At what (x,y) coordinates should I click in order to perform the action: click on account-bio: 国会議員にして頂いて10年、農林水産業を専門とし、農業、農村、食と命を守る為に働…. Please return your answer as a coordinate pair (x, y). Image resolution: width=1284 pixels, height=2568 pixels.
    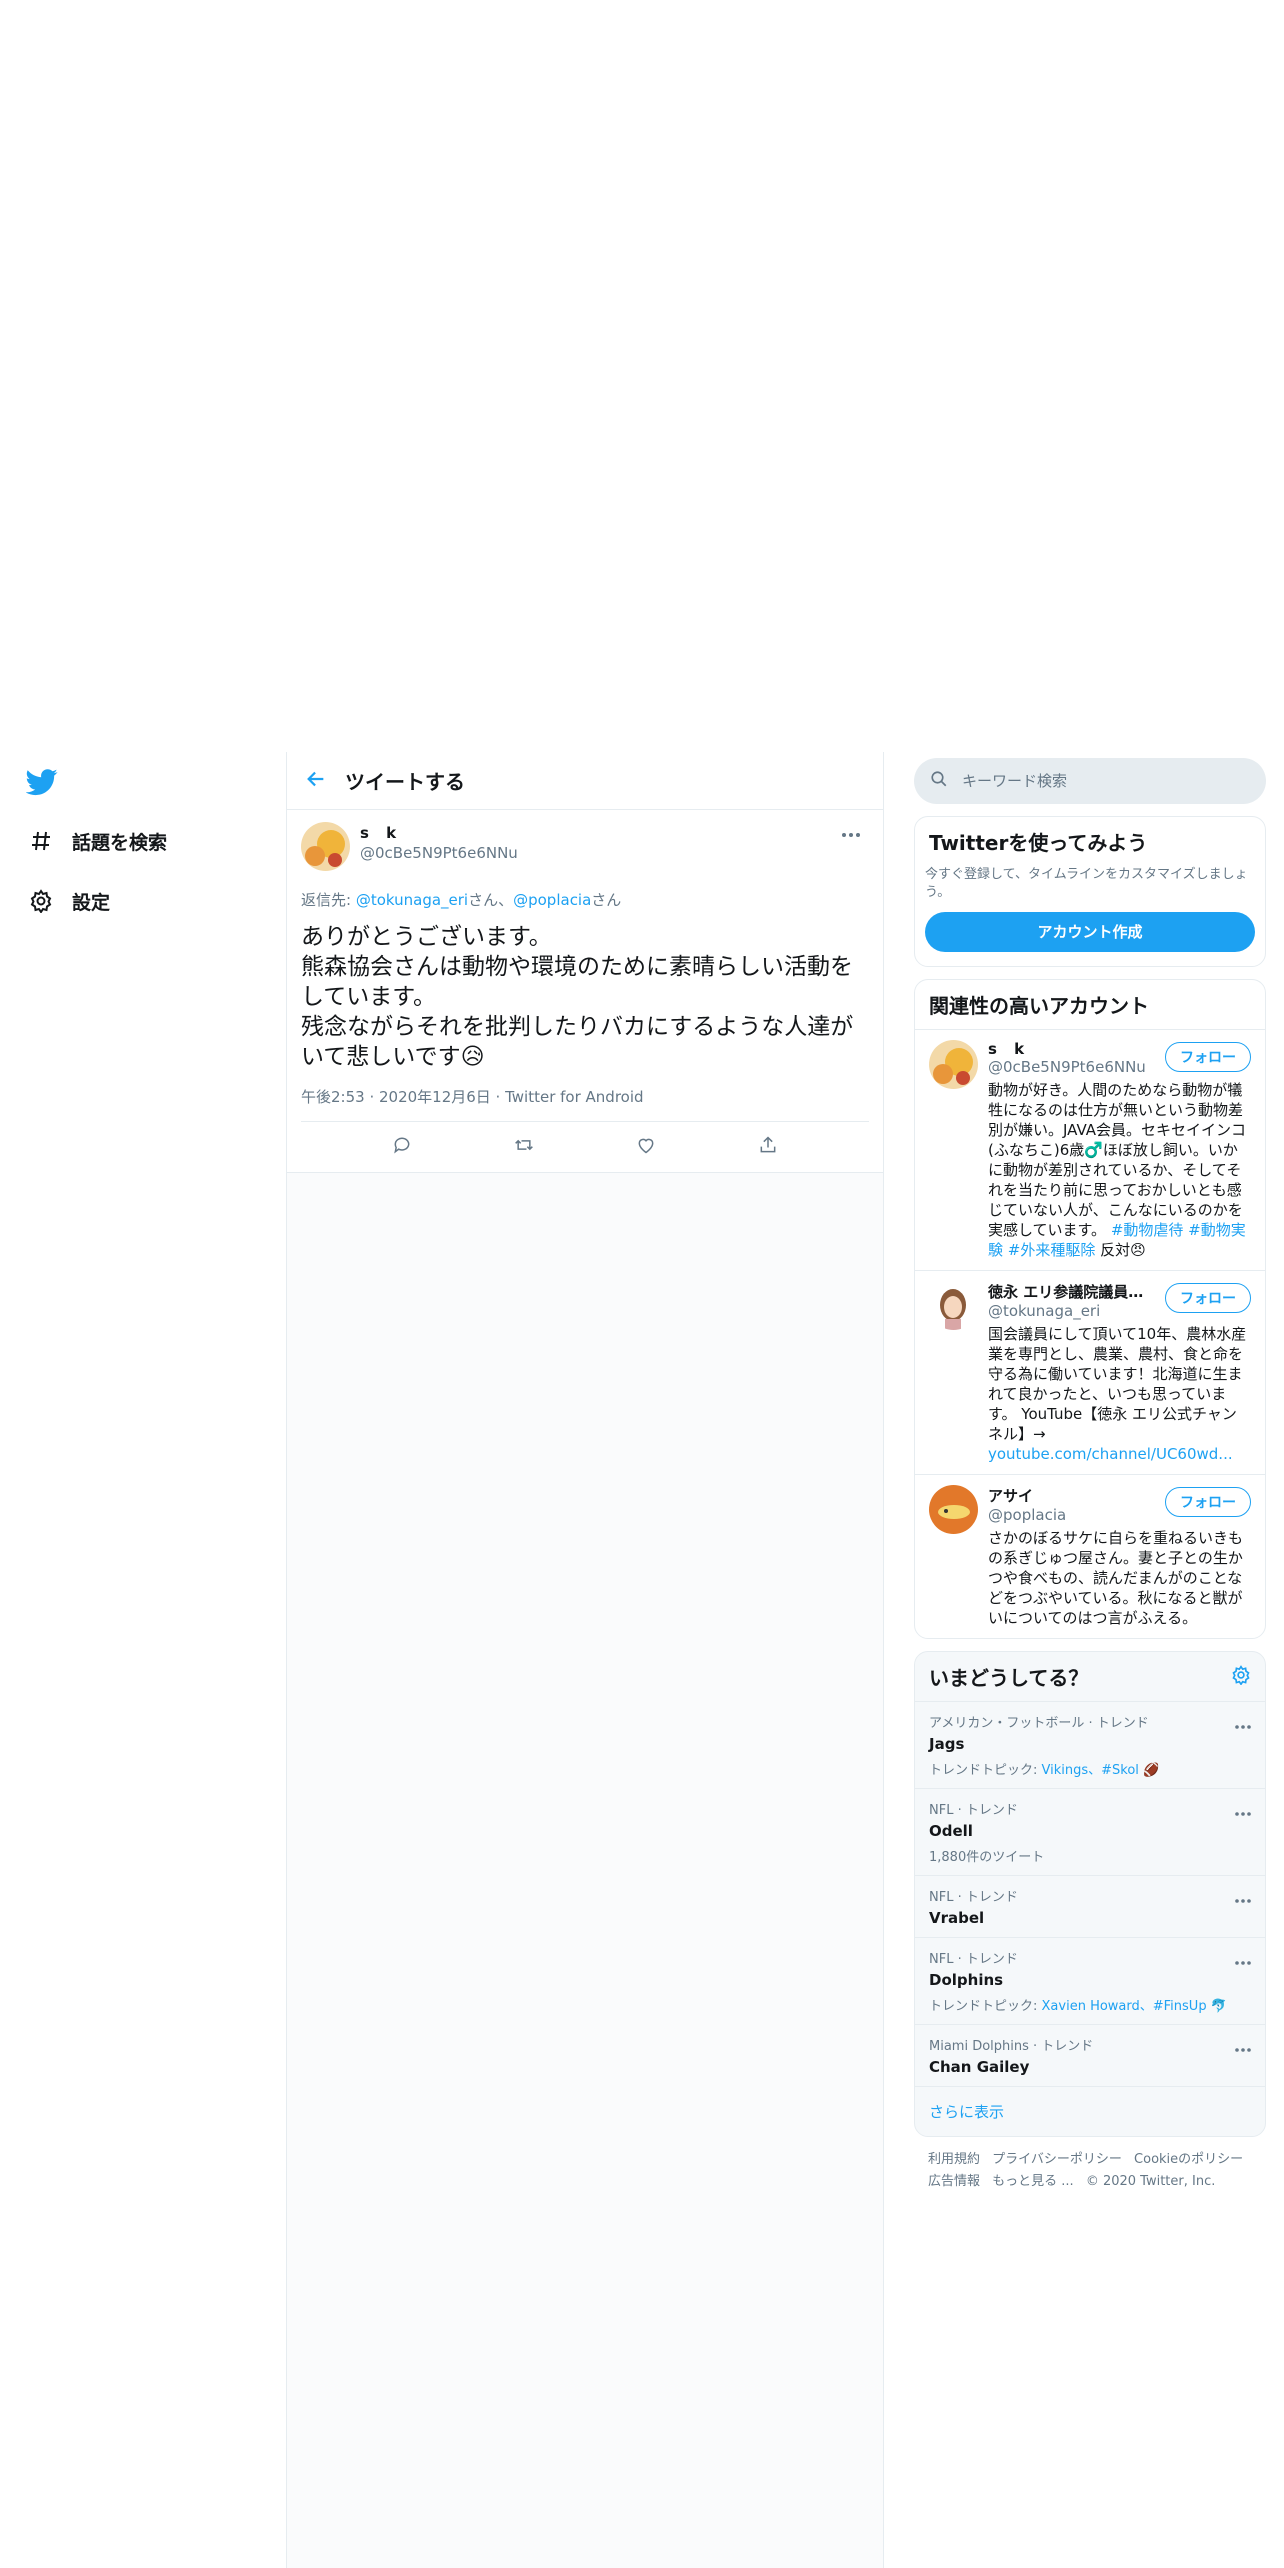
    Looking at the image, I should click on (1119, 1394).